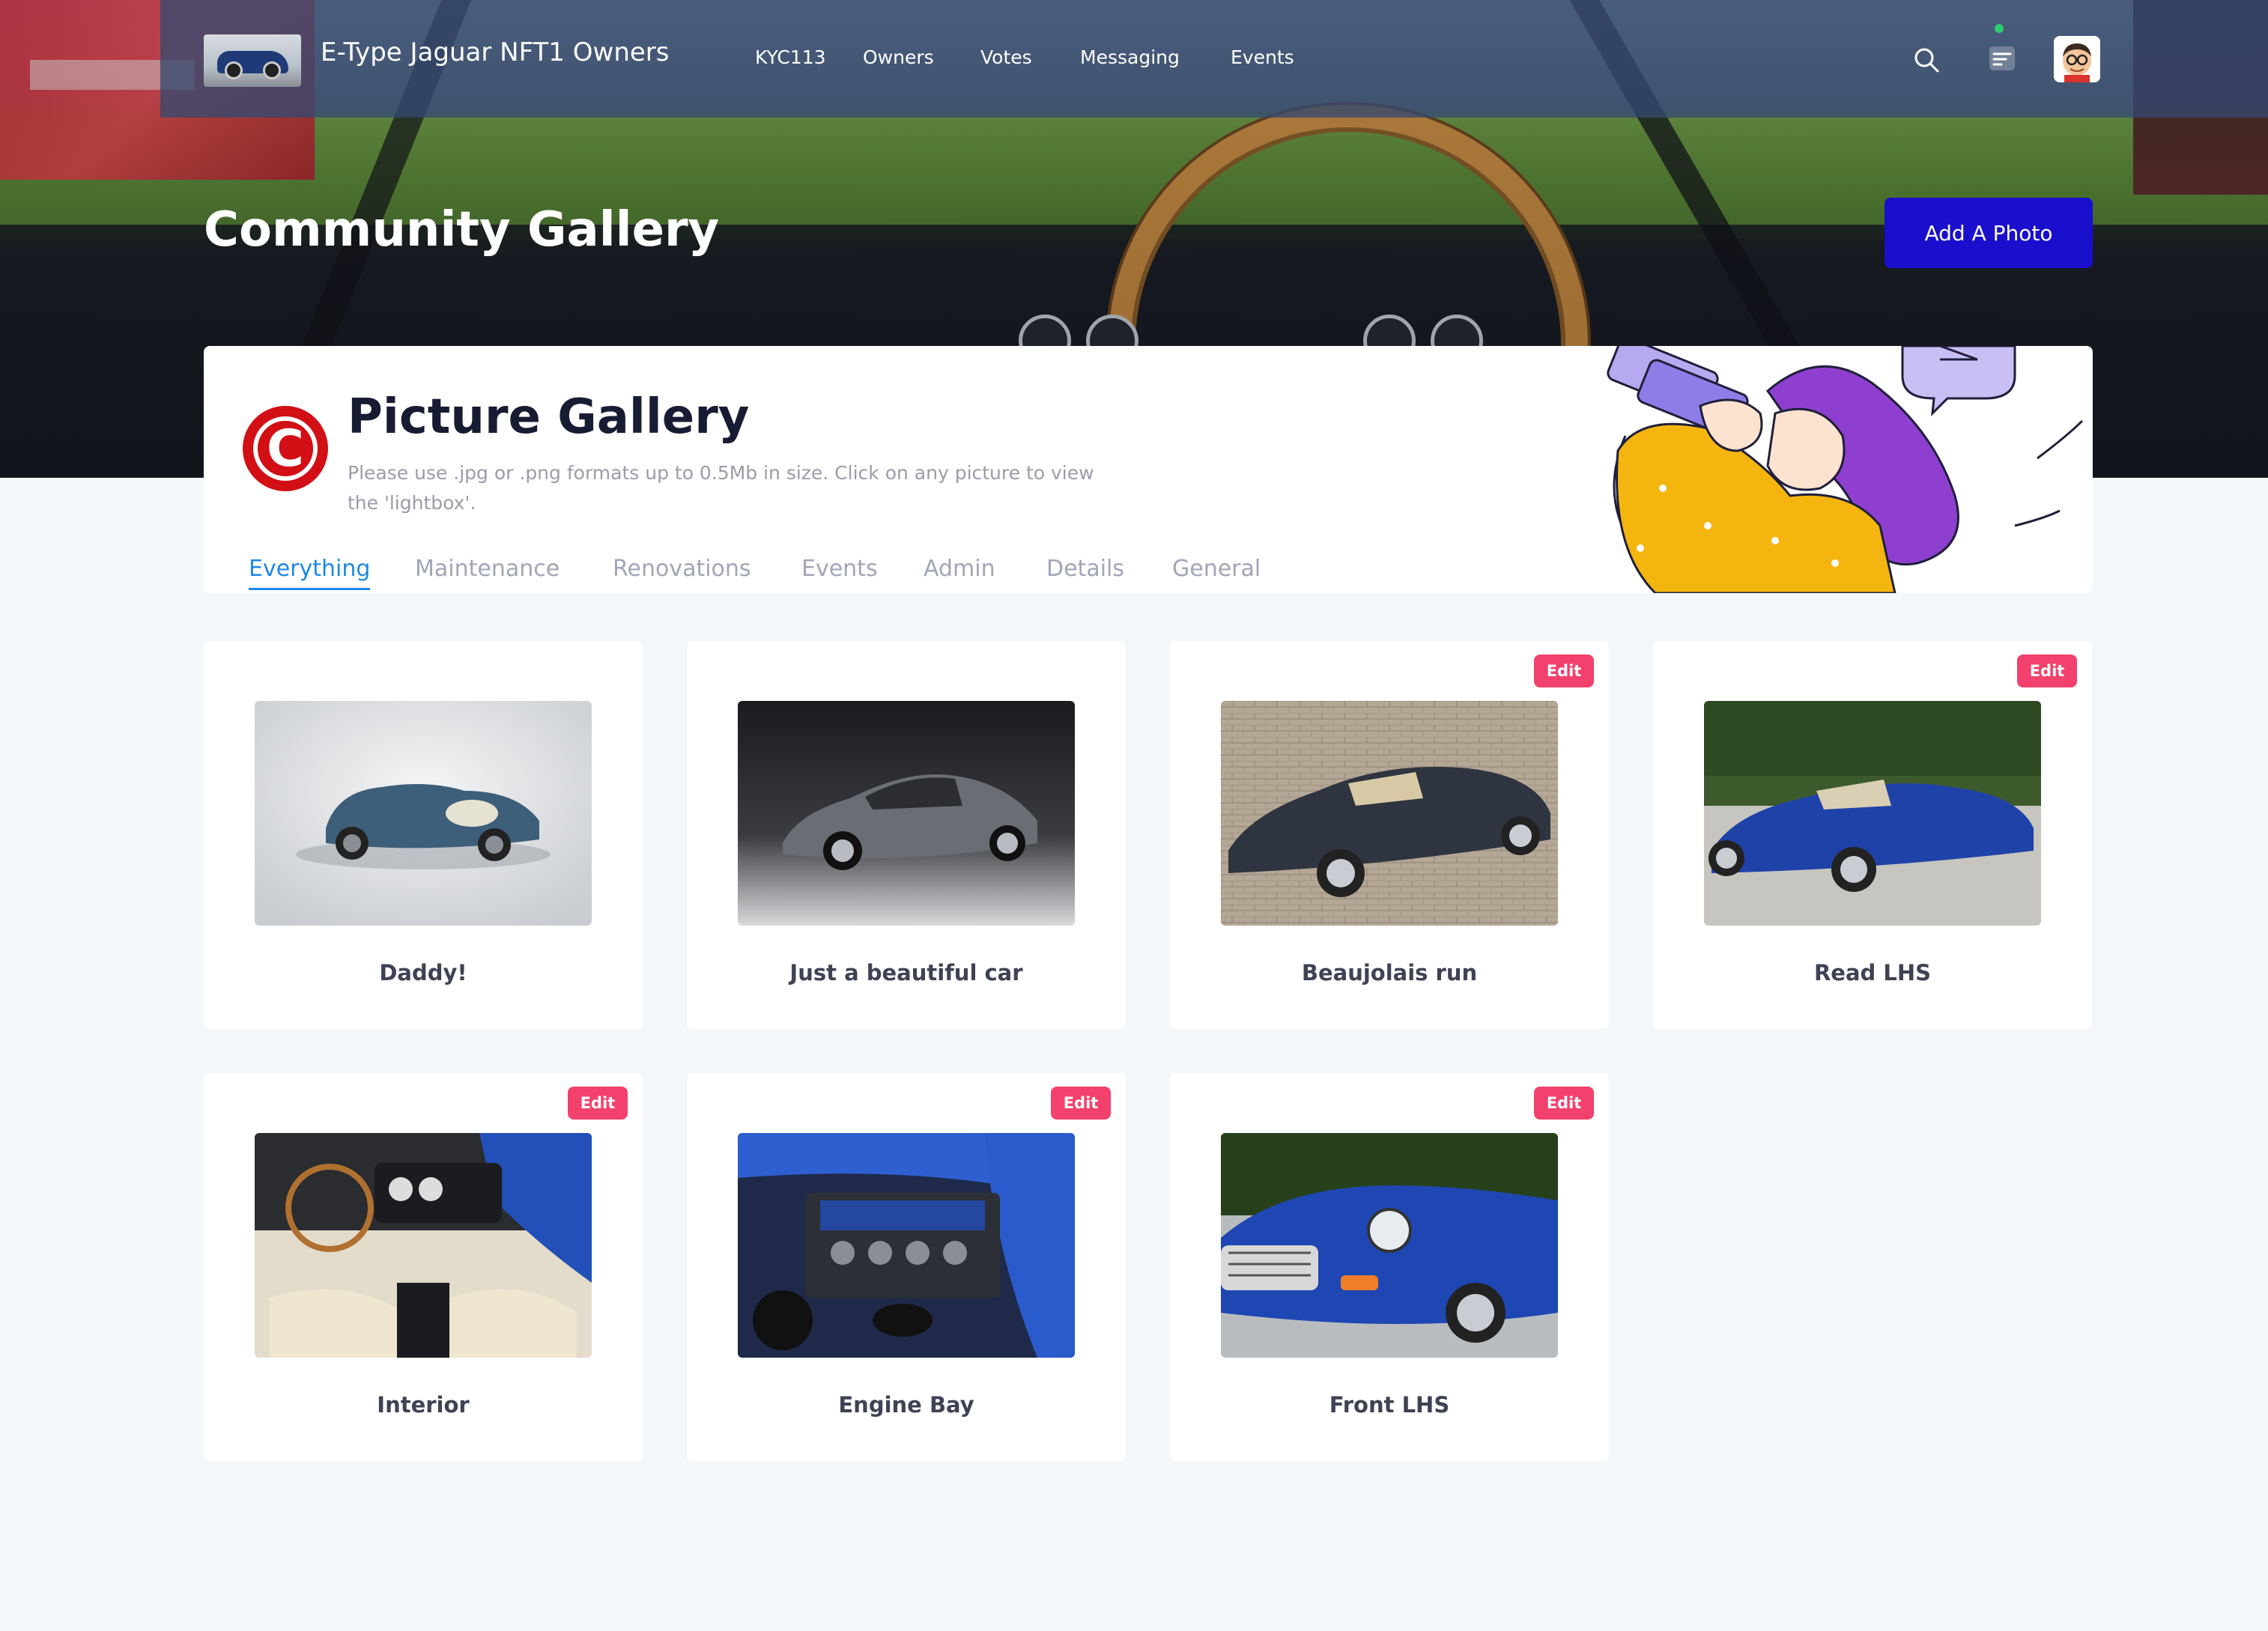  I want to click on user-avatar, so click(2077, 59).